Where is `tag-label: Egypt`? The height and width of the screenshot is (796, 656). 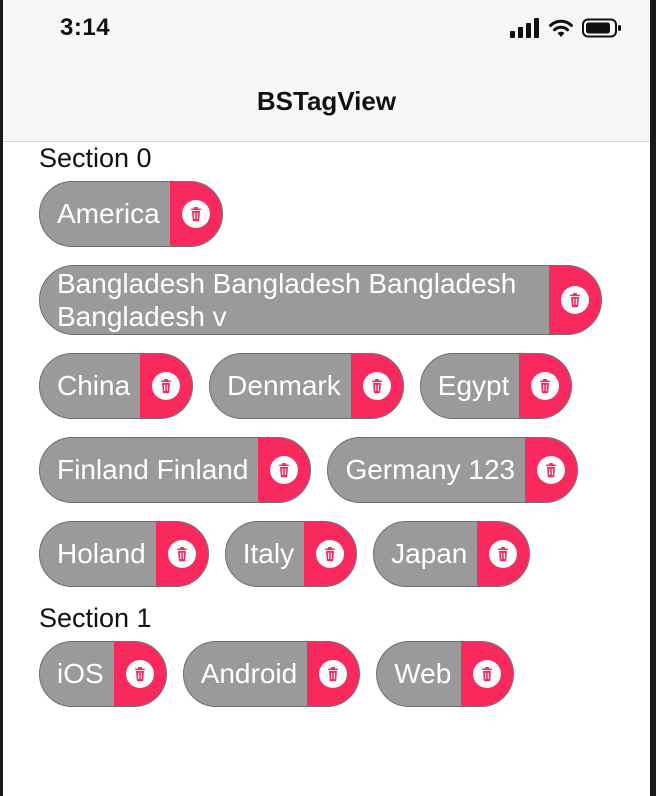 tag-label: Egypt is located at coordinates (473, 385).